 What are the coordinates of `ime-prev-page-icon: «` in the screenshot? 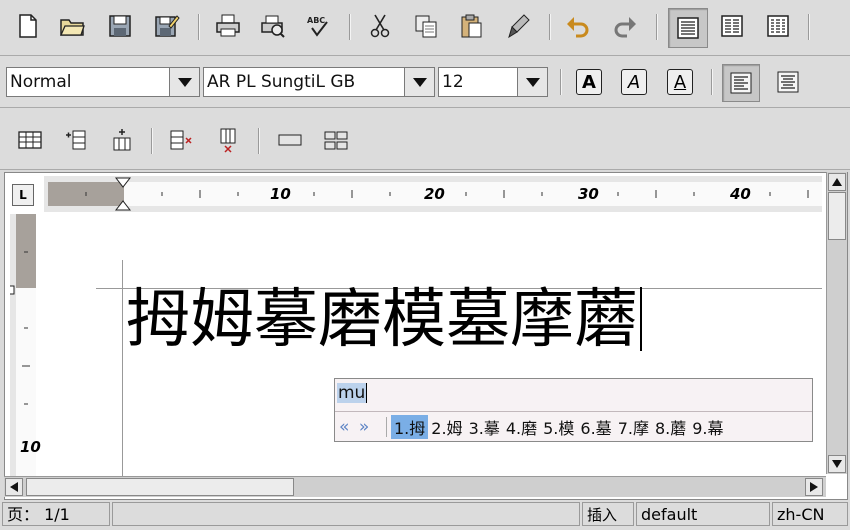 It's located at (345, 427).